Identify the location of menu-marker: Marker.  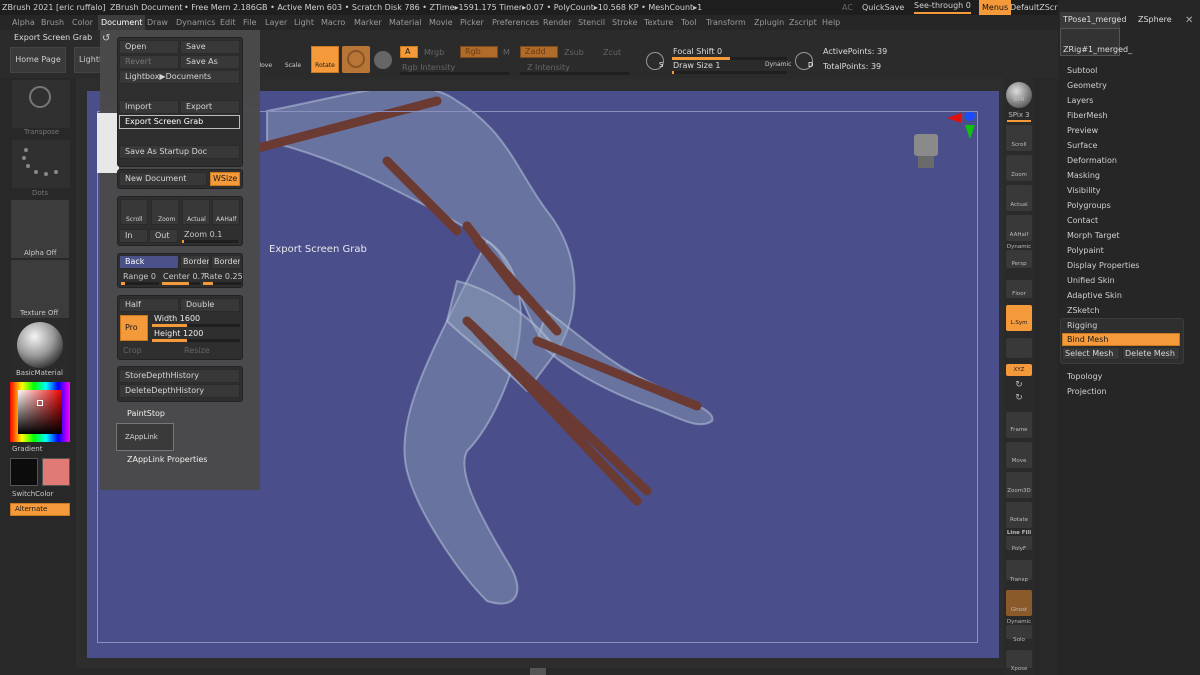
(368, 22).